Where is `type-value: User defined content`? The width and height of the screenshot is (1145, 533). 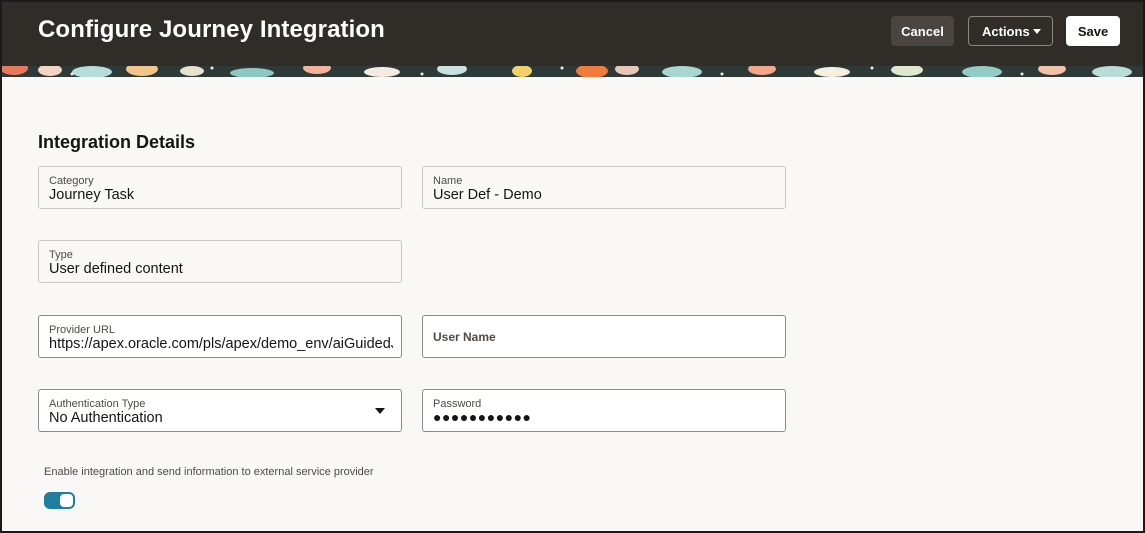 type-value: User defined content is located at coordinates (116, 269).